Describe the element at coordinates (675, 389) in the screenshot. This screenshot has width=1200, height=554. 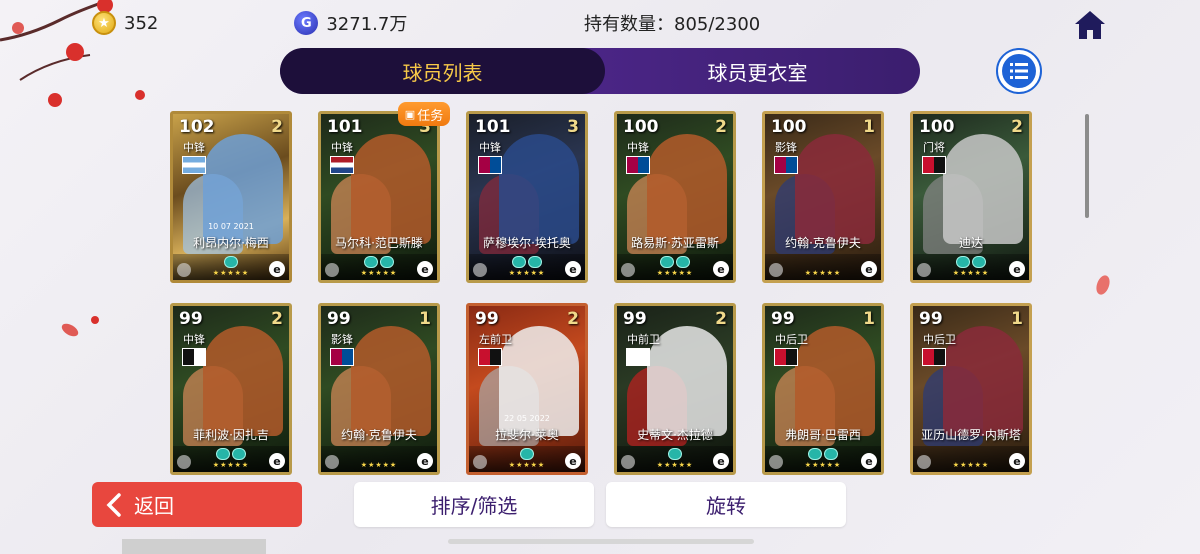
I see `player-card: 99 2 中前卫 史蒂文·杰拉德 ★★★★★ e` at that location.